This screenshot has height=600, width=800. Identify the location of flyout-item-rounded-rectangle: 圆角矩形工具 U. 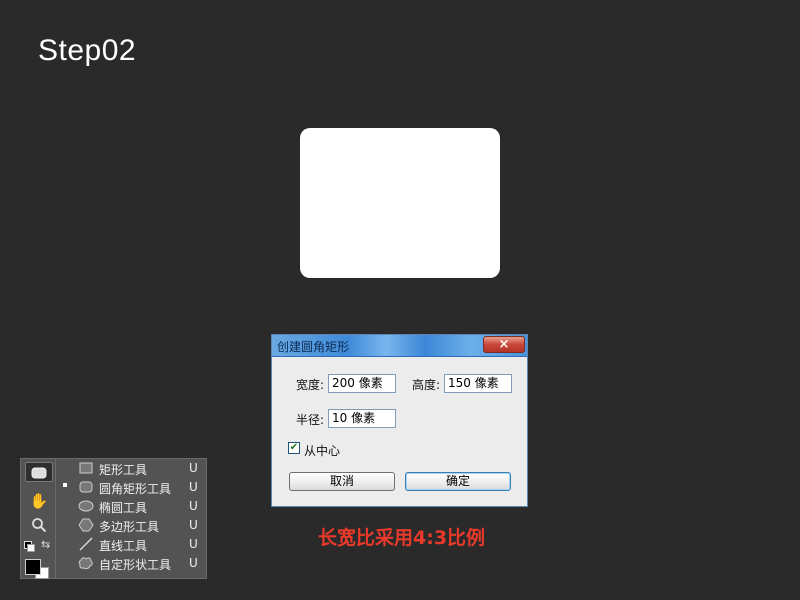
(131, 487).